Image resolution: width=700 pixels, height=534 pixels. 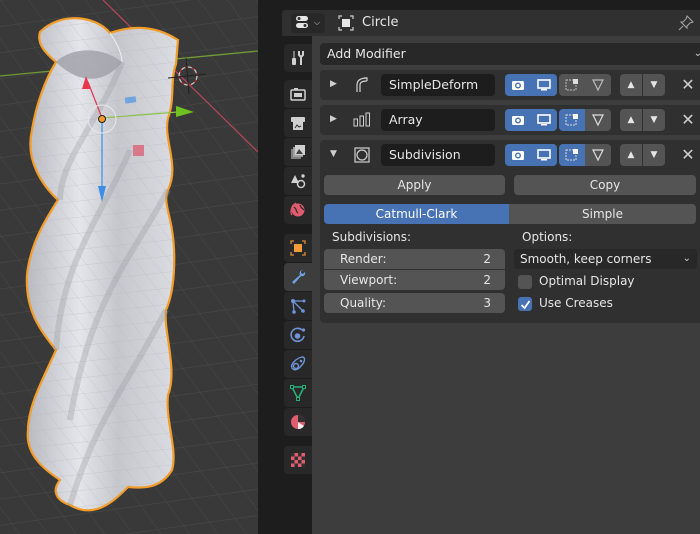 What do you see at coordinates (414, 303) in the screenshot?
I see `quality-field: Quality: 3` at bounding box center [414, 303].